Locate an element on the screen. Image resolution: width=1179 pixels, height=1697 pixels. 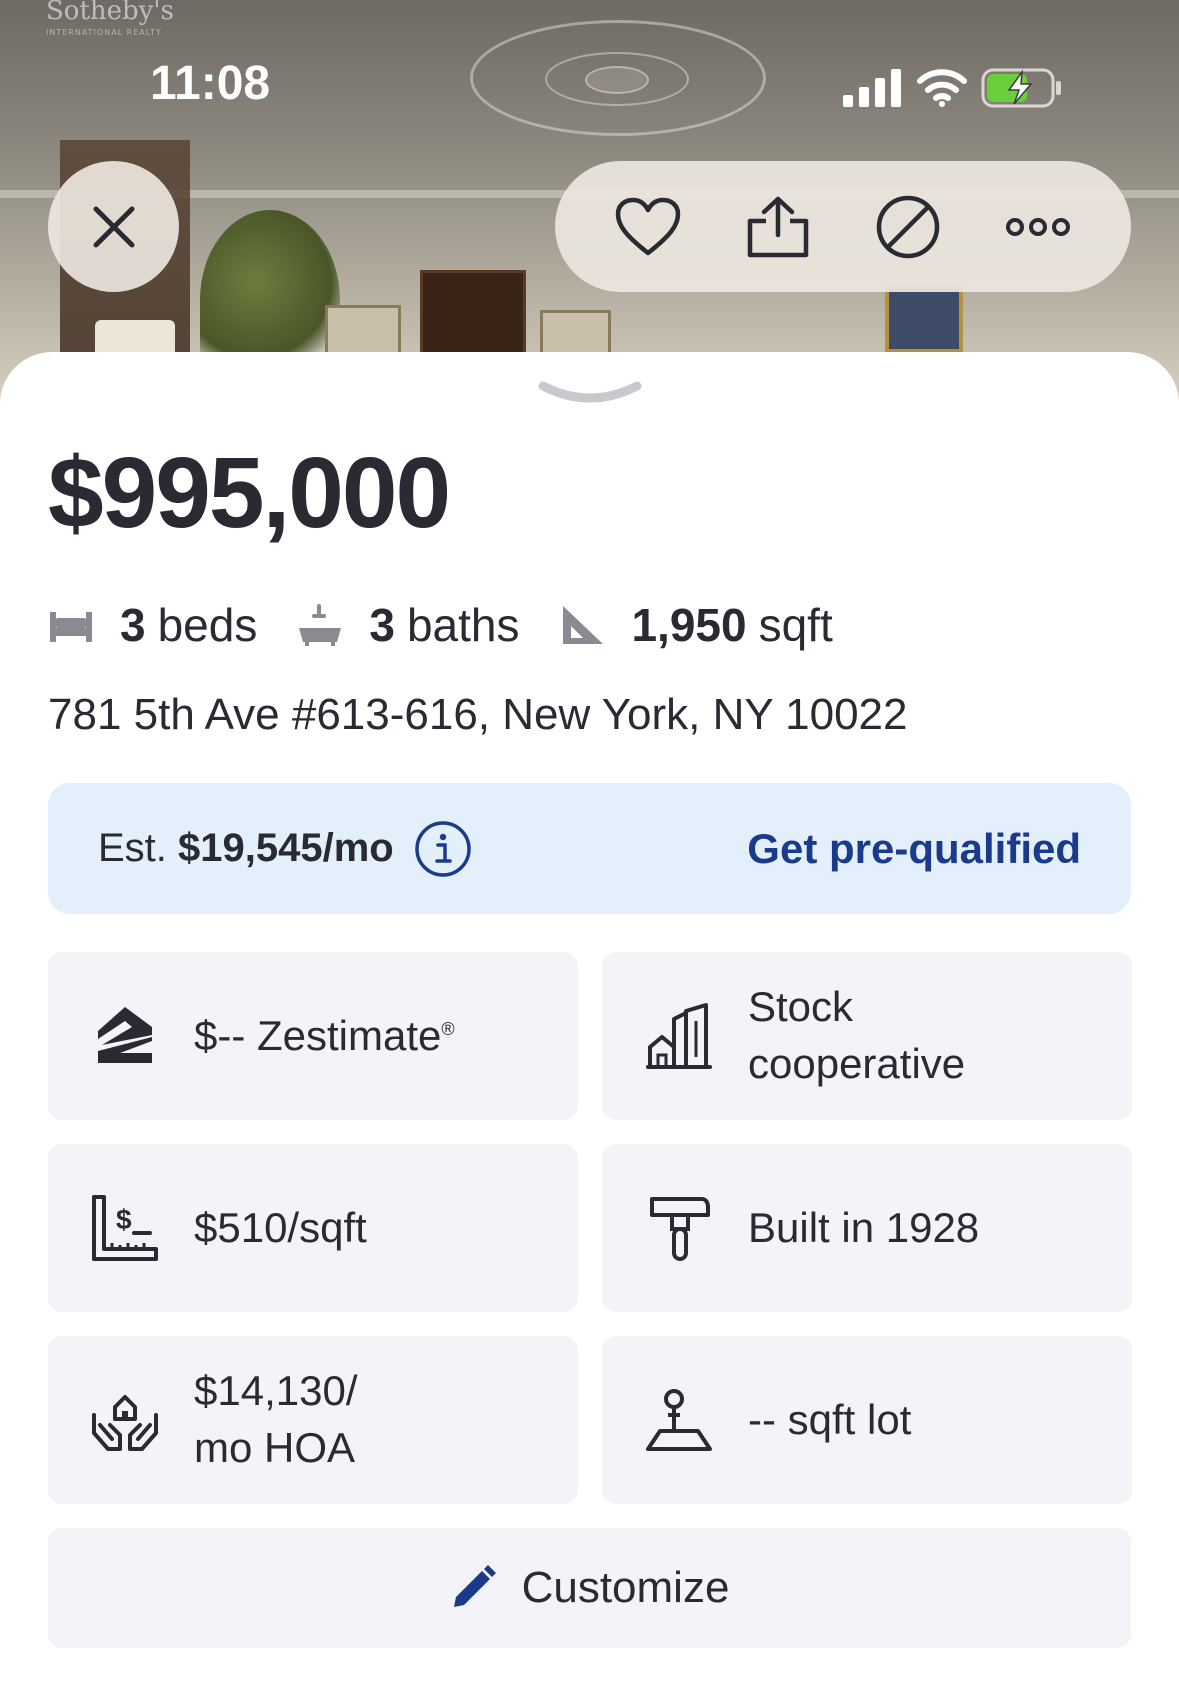
close-button is located at coordinates (113, 226).